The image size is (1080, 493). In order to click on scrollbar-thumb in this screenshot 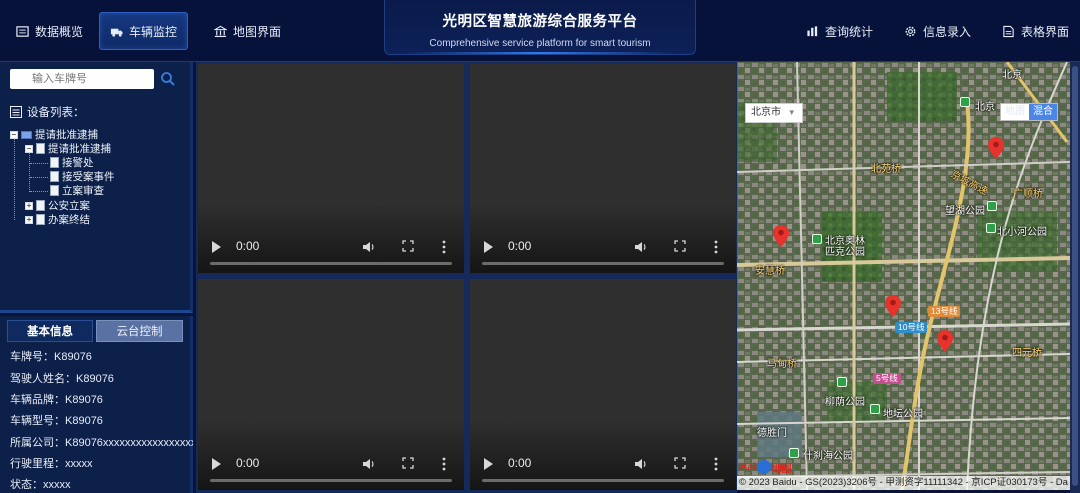, I will do `click(1075, 276)`.